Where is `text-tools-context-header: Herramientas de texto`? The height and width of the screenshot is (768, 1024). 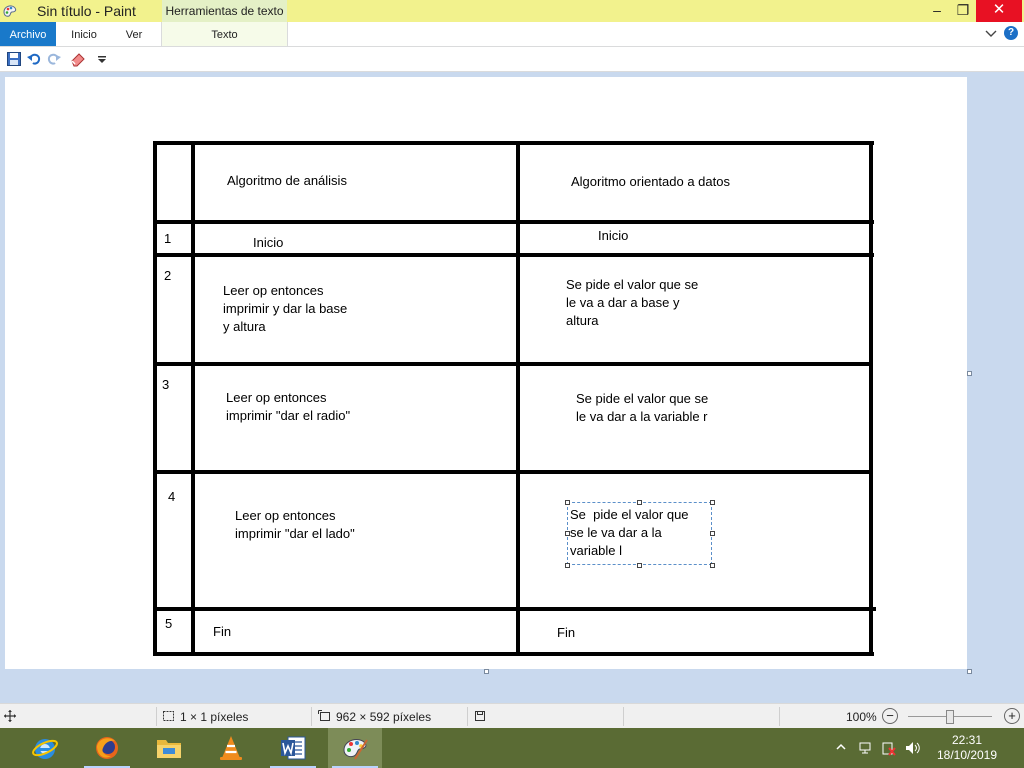 text-tools-context-header: Herramientas de texto is located at coordinates (224, 11).